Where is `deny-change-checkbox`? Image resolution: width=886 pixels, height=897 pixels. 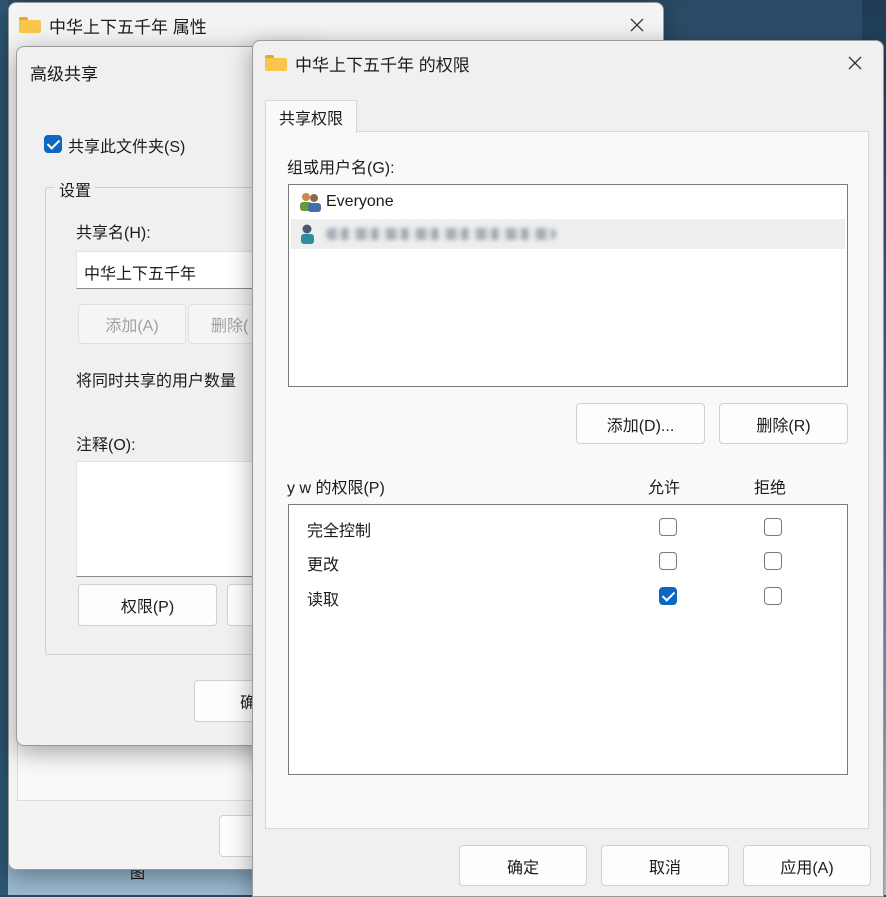
deny-change-checkbox is located at coordinates (773, 561).